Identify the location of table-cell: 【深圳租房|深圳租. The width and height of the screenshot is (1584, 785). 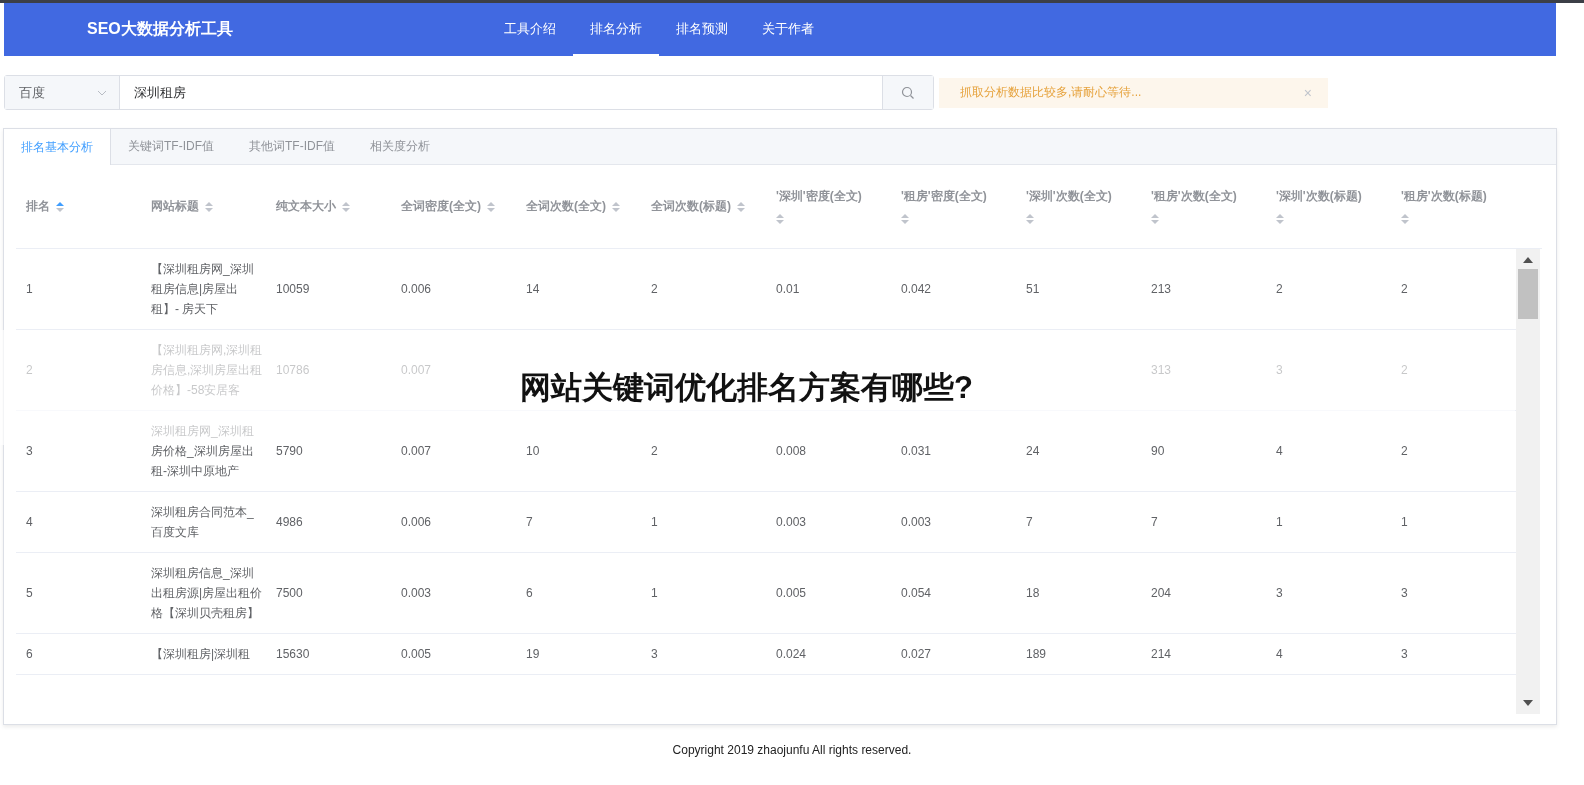
(201, 654).